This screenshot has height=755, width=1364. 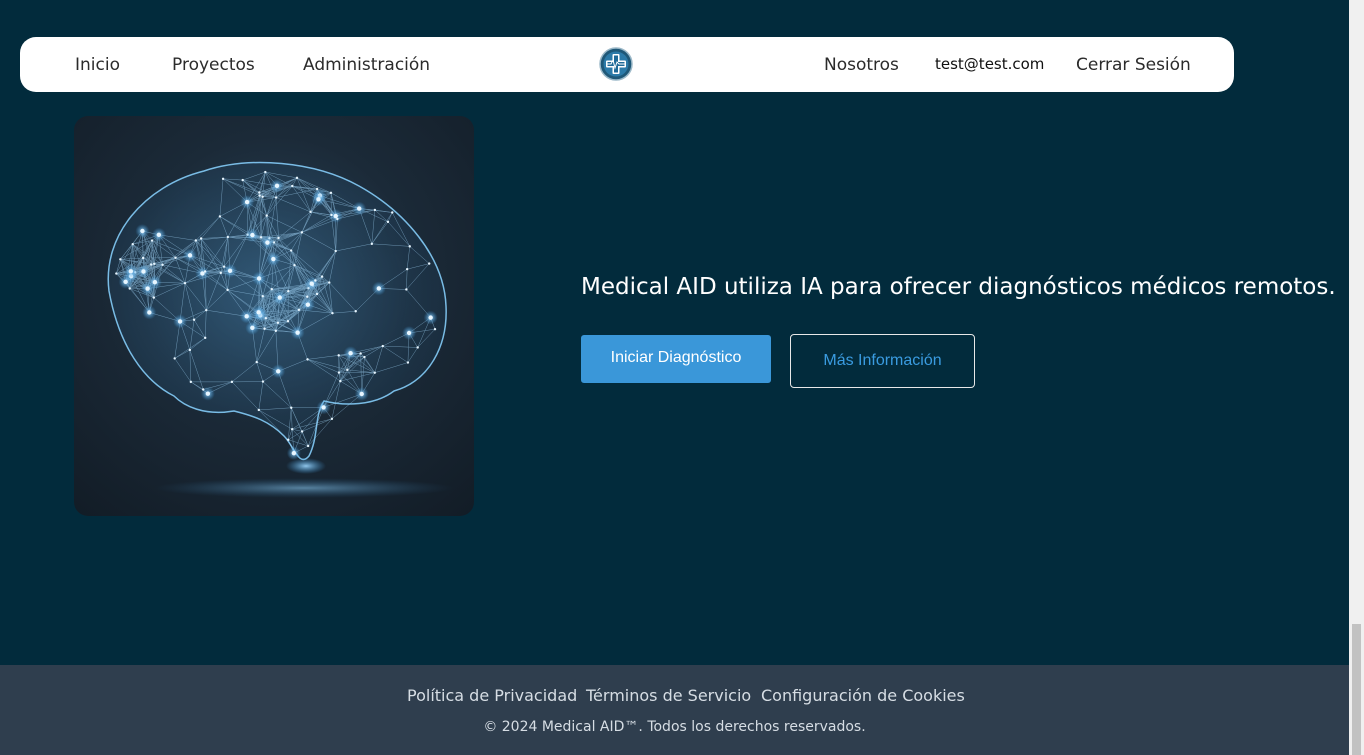 What do you see at coordinates (616, 64) in the screenshot?
I see `medical-cross-logo-icon` at bounding box center [616, 64].